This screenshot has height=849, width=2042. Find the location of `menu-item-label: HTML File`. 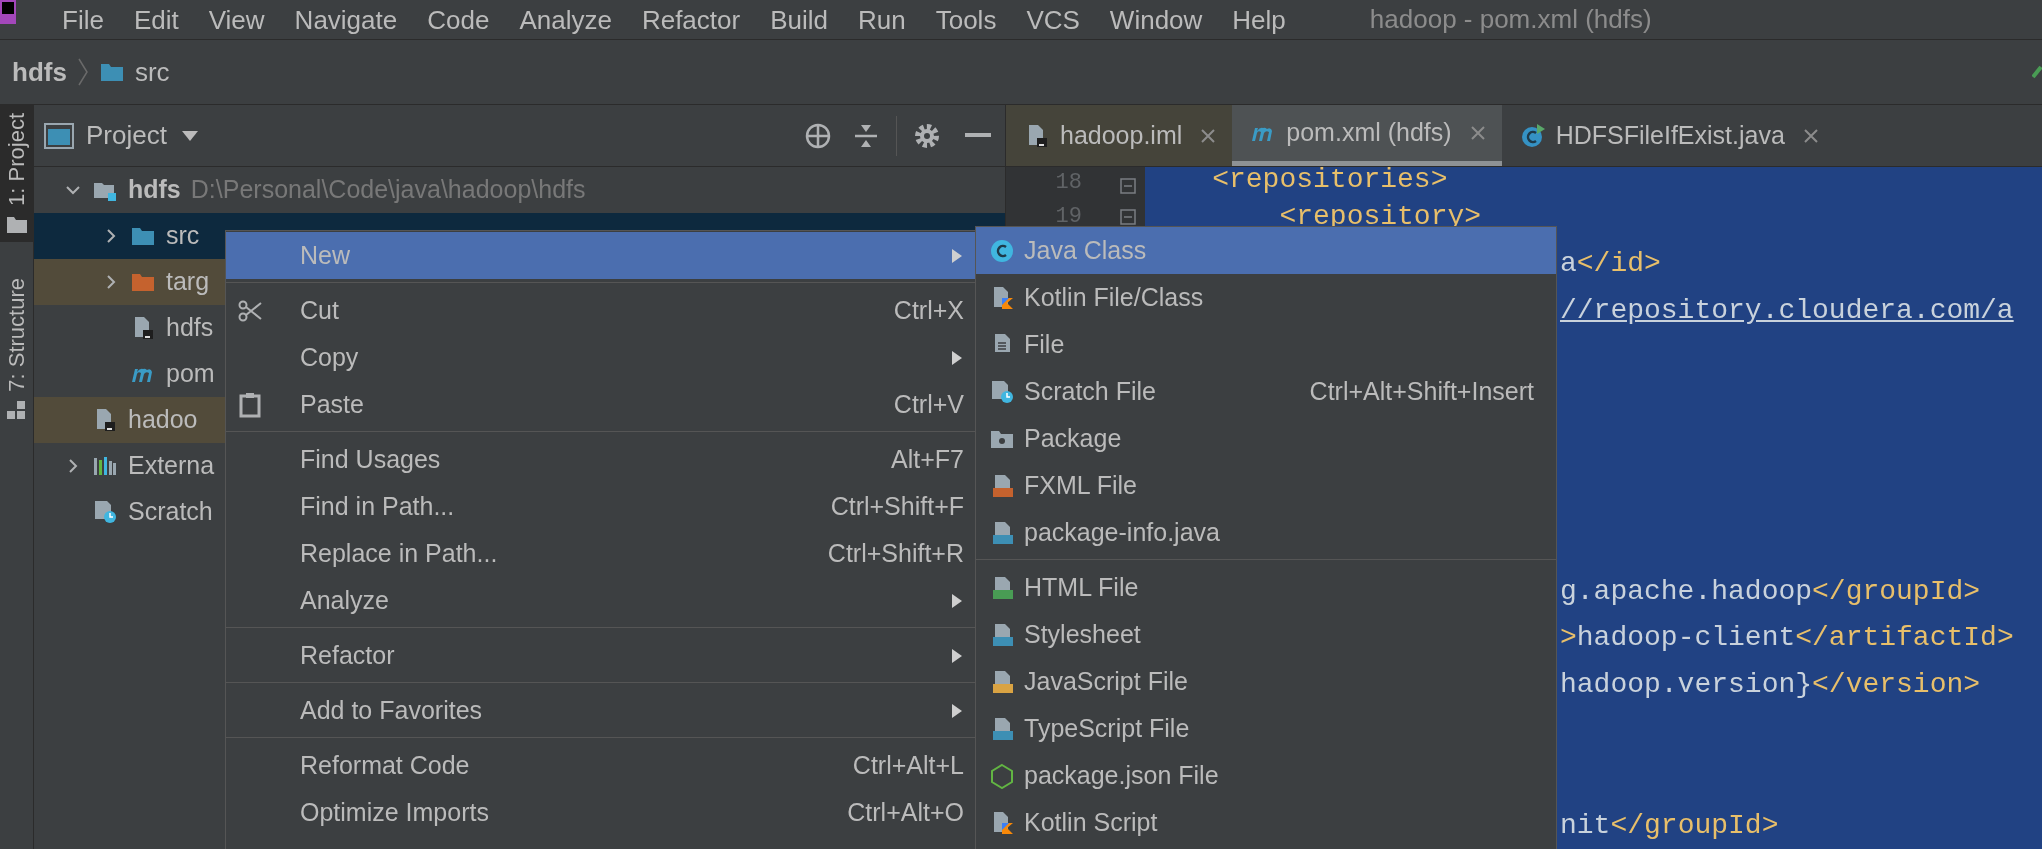

menu-item-label: HTML File is located at coordinates (1081, 587).